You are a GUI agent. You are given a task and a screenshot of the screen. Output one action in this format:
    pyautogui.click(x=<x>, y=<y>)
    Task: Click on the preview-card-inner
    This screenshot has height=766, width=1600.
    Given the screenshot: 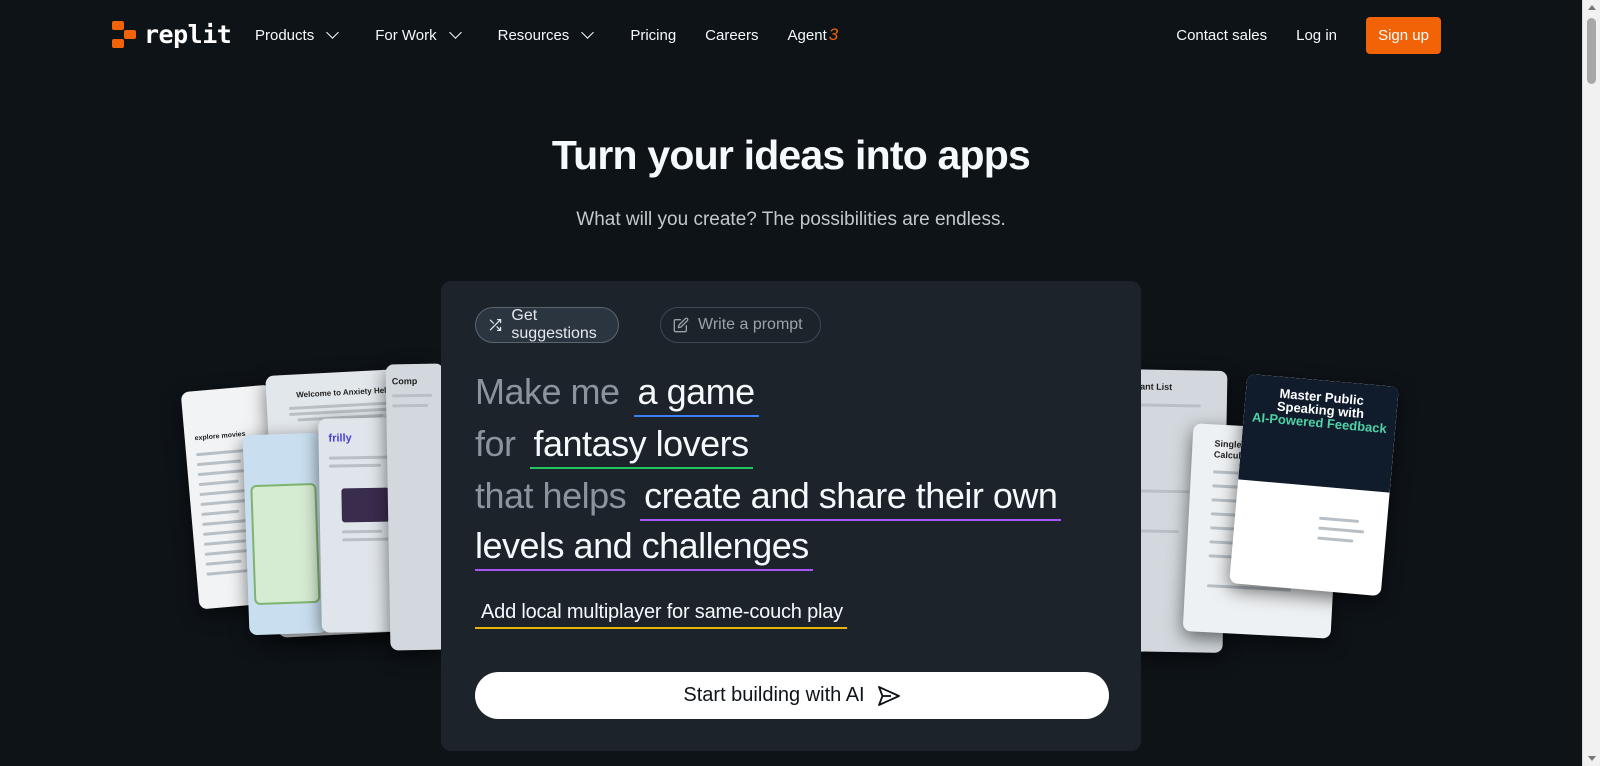 What is the action you would take?
    pyautogui.click(x=285, y=544)
    